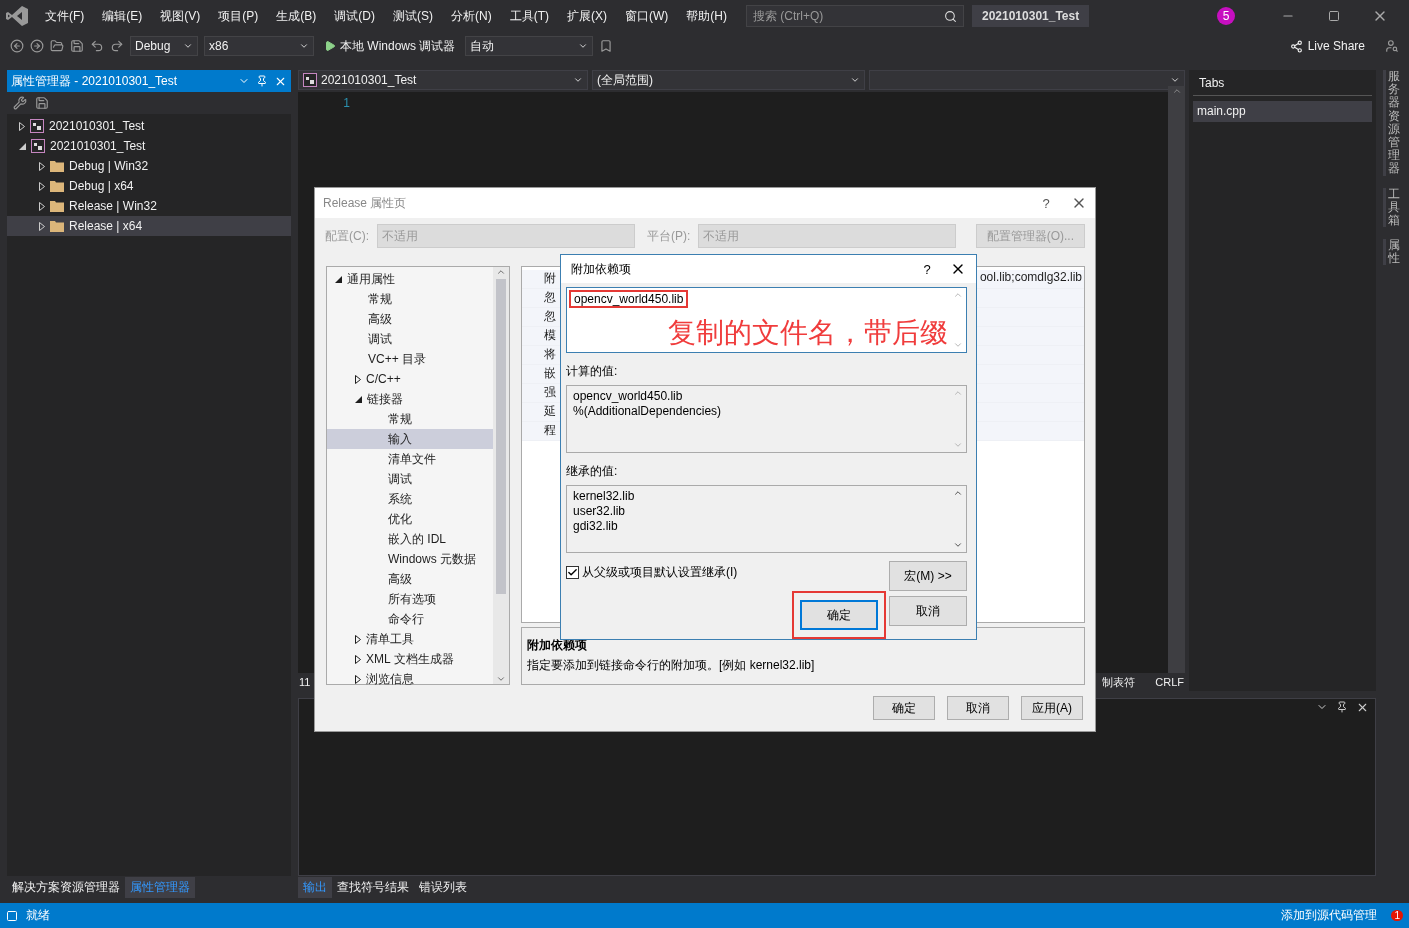 This screenshot has height=928, width=1409. Describe the element at coordinates (20, 103) in the screenshot. I see `wrench-icon` at that location.